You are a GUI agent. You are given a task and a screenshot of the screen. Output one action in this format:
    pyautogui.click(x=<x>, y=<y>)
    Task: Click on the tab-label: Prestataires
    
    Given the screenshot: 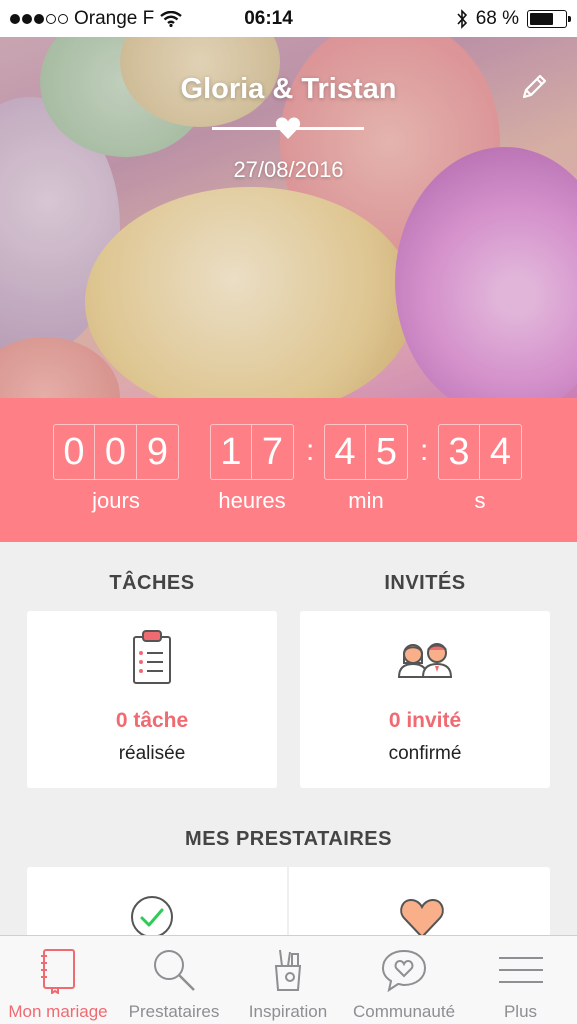 What is the action you would take?
    pyautogui.click(x=174, y=1011)
    